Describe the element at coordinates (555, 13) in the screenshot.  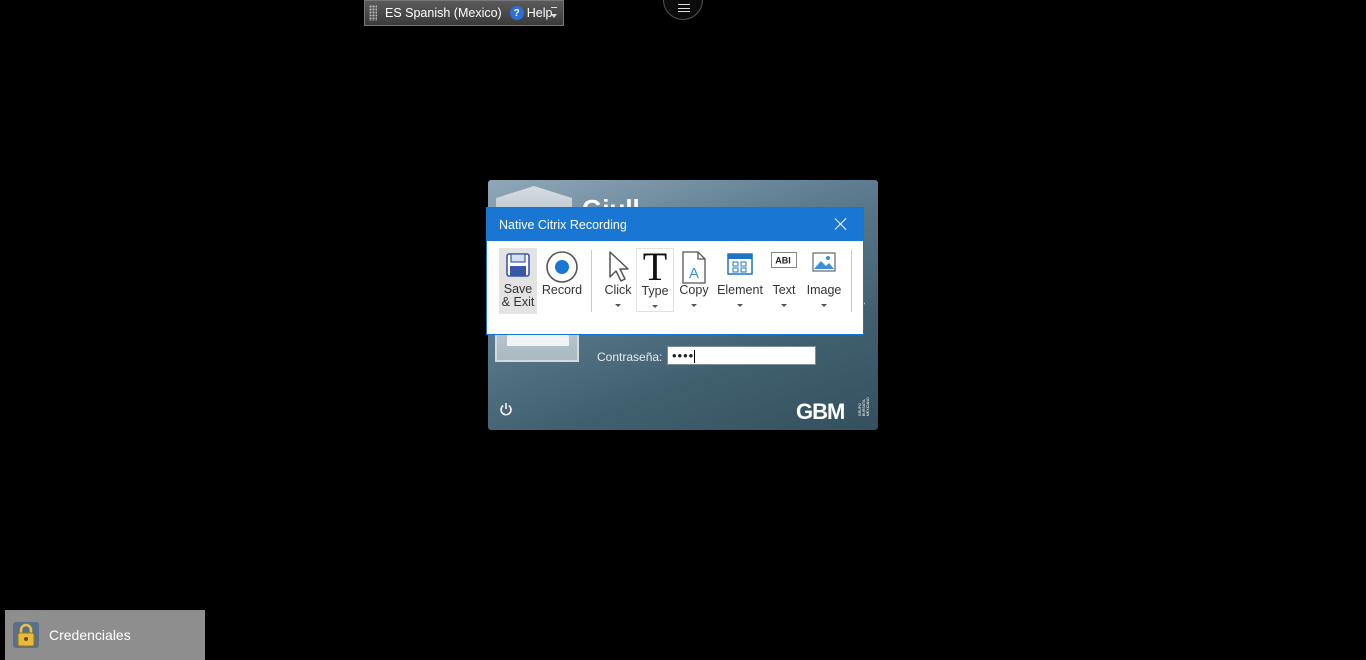
I see `options-icon` at that location.